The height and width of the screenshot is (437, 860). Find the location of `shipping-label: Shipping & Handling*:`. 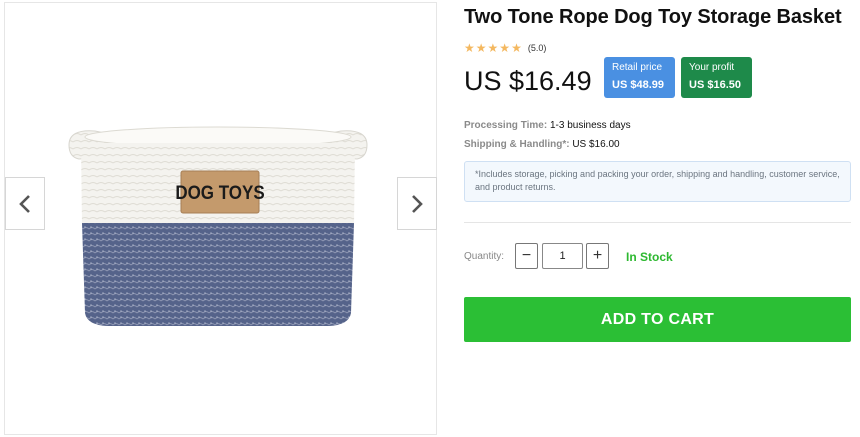

shipping-label: Shipping & Handling*: is located at coordinates (517, 144).